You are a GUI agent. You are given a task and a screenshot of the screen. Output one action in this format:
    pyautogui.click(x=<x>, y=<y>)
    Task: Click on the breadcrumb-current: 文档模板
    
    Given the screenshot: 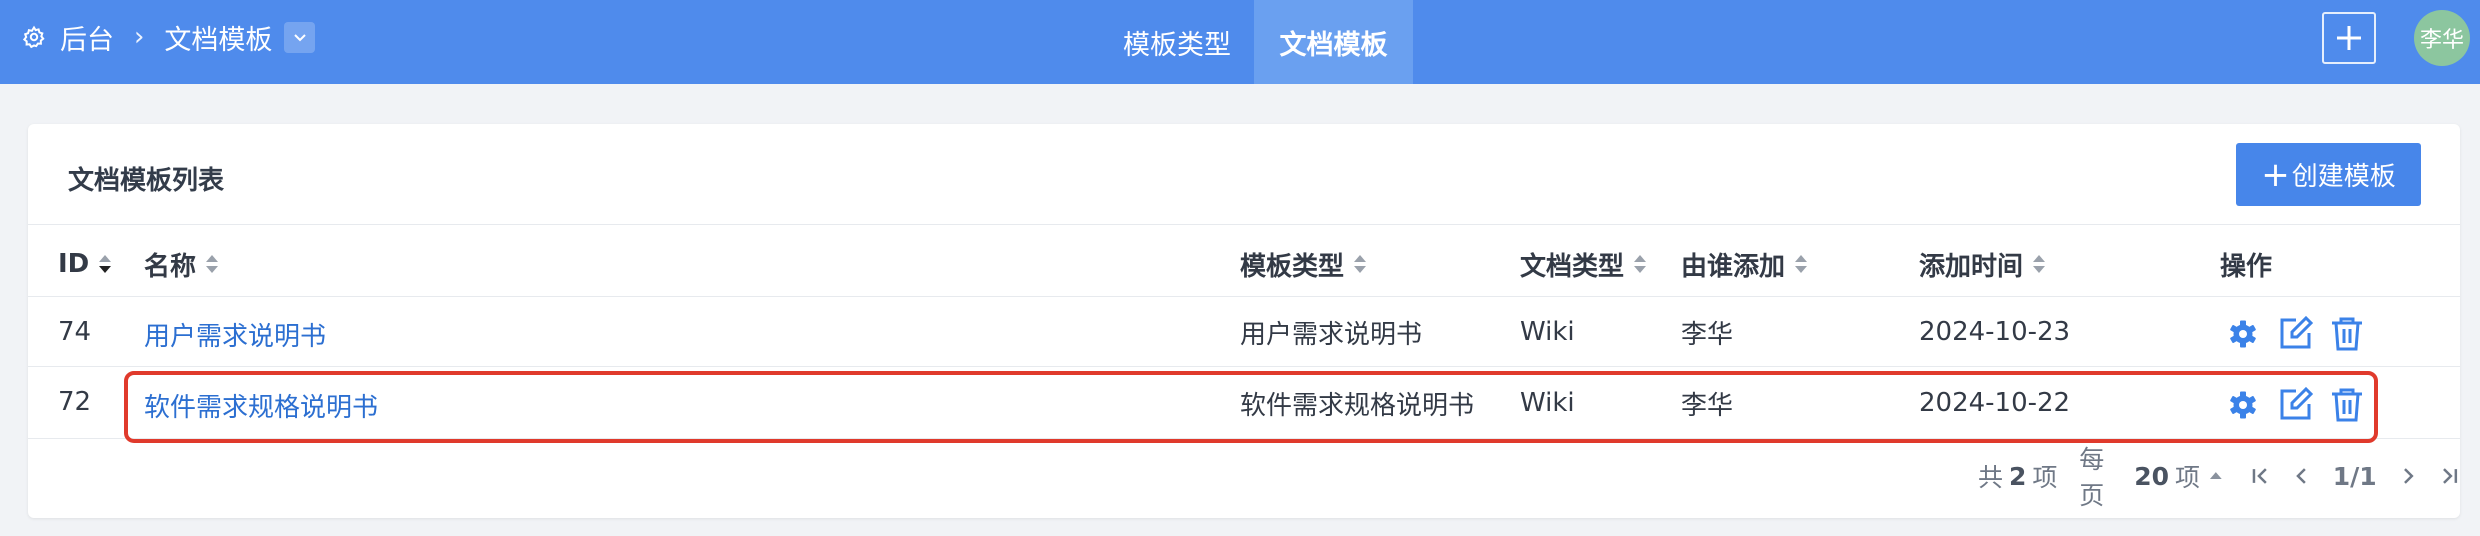 What is the action you would take?
    pyautogui.click(x=218, y=40)
    